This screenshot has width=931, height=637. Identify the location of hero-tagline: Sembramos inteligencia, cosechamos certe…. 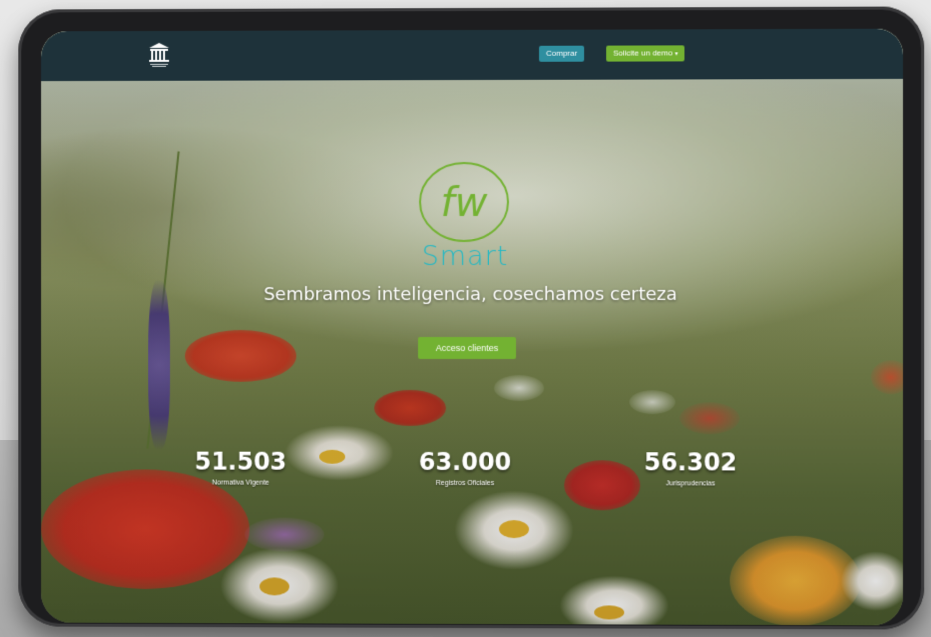
(470, 294).